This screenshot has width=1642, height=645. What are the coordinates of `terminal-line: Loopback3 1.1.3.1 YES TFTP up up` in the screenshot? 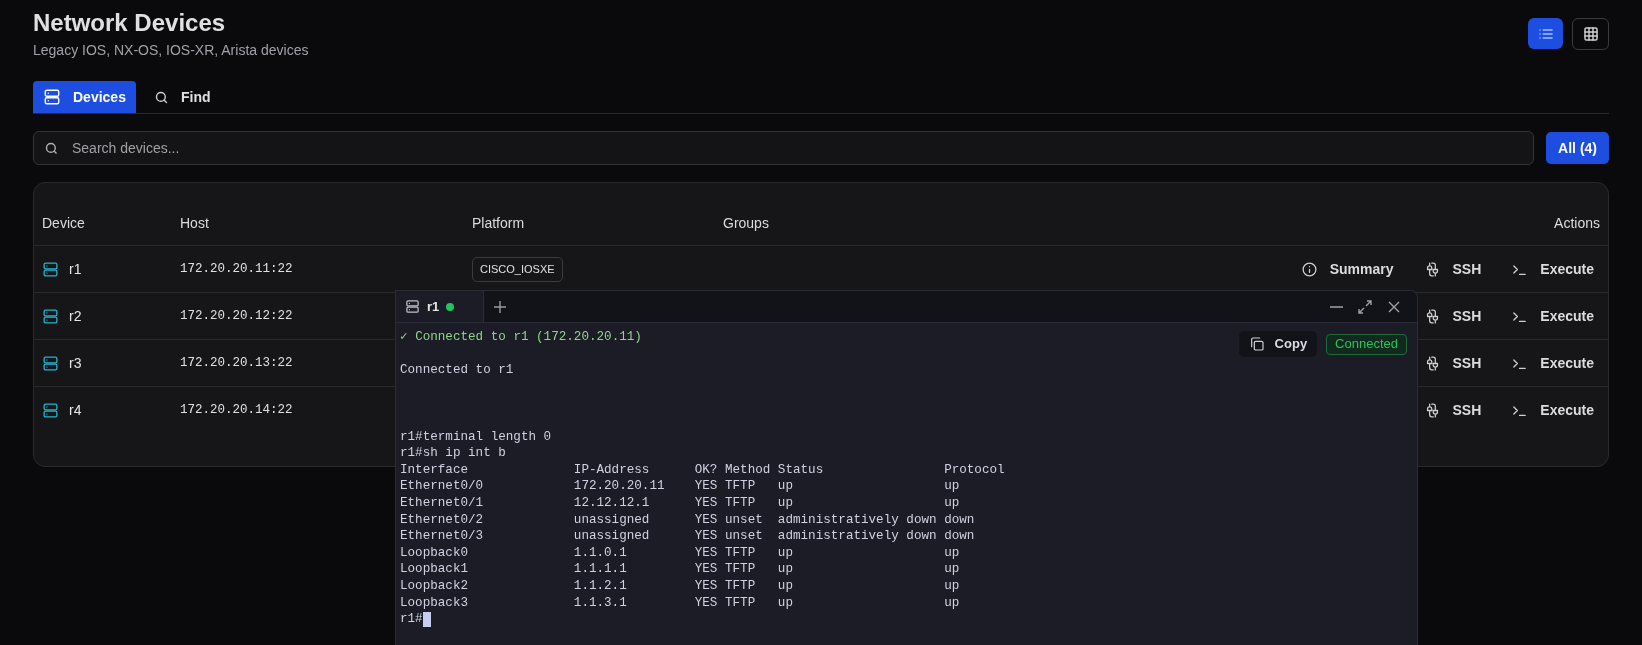 It's located at (680, 603).